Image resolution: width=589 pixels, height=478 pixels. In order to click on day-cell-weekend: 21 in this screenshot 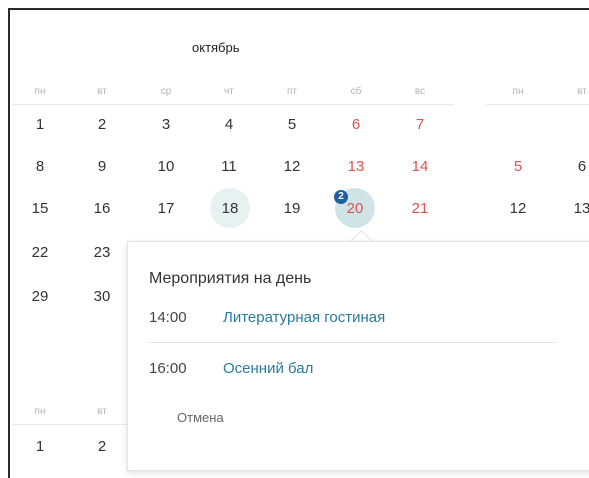, I will do `click(420, 208)`.